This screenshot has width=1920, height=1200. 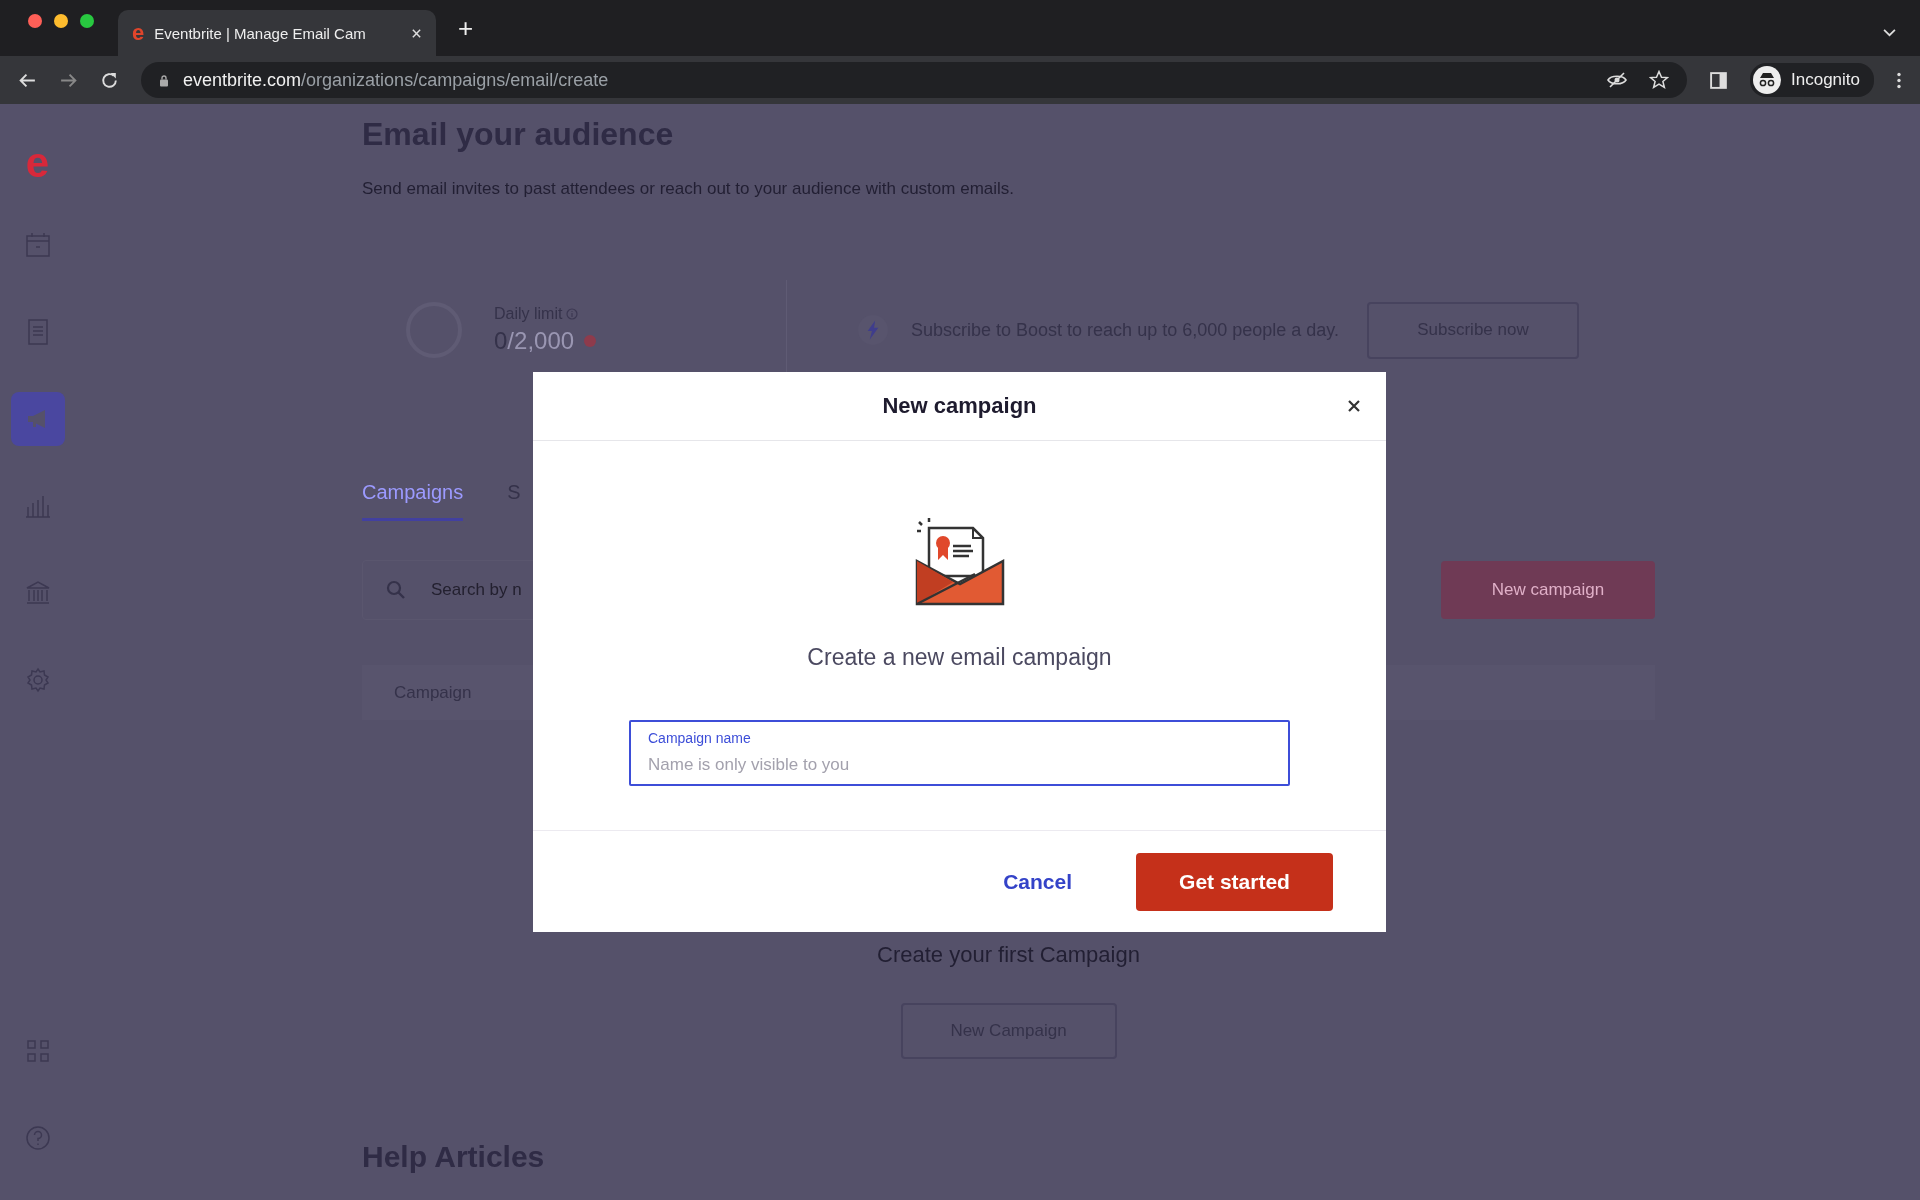 What do you see at coordinates (260, 33) in the screenshot?
I see `tab-title: Eventbrite | Manage Email Cam` at bounding box center [260, 33].